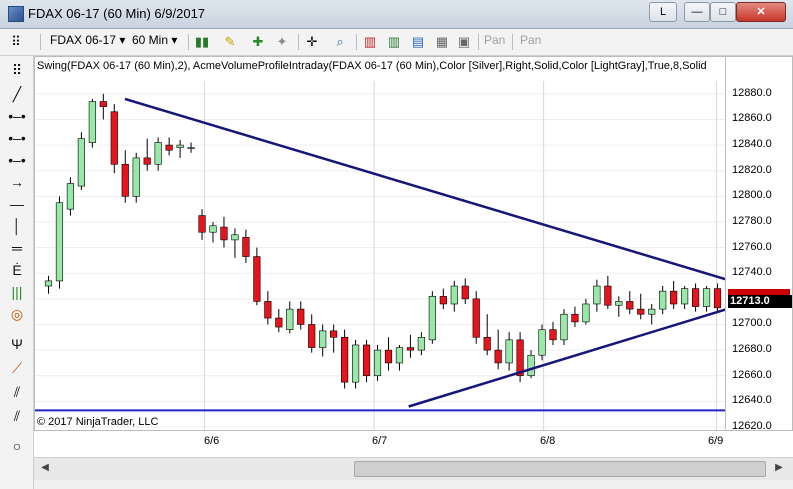 Image resolution: width=793 pixels, height=489 pixels. What do you see at coordinates (752, 195) in the screenshot?
I see `y-tick-label: 12800.0` at bounding box center [752, 195].